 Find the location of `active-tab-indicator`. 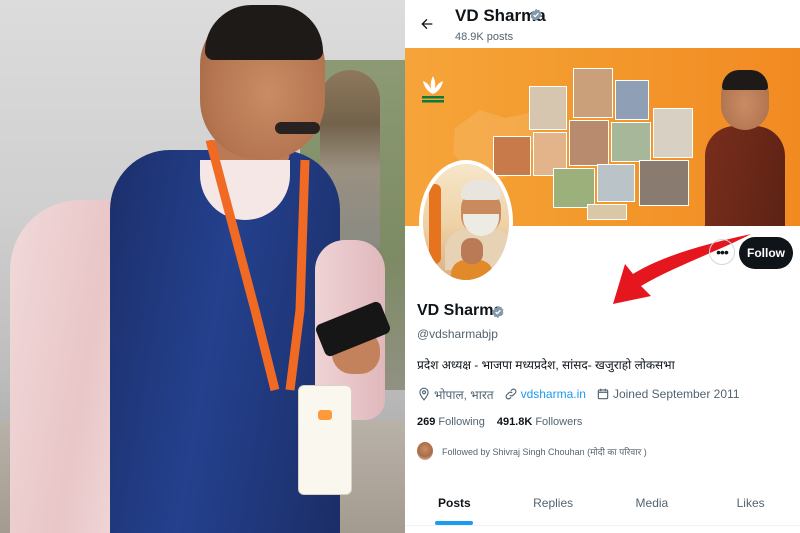

active-tab-indicator is located at coordinates (454, 523).